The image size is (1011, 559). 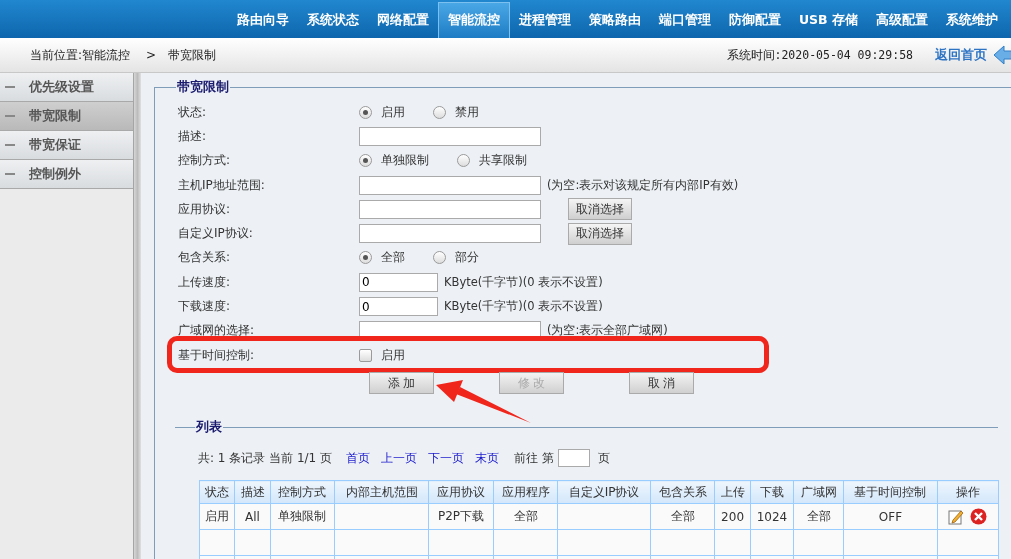 I want to click on table-cell: All, so click(x=252, y=516).